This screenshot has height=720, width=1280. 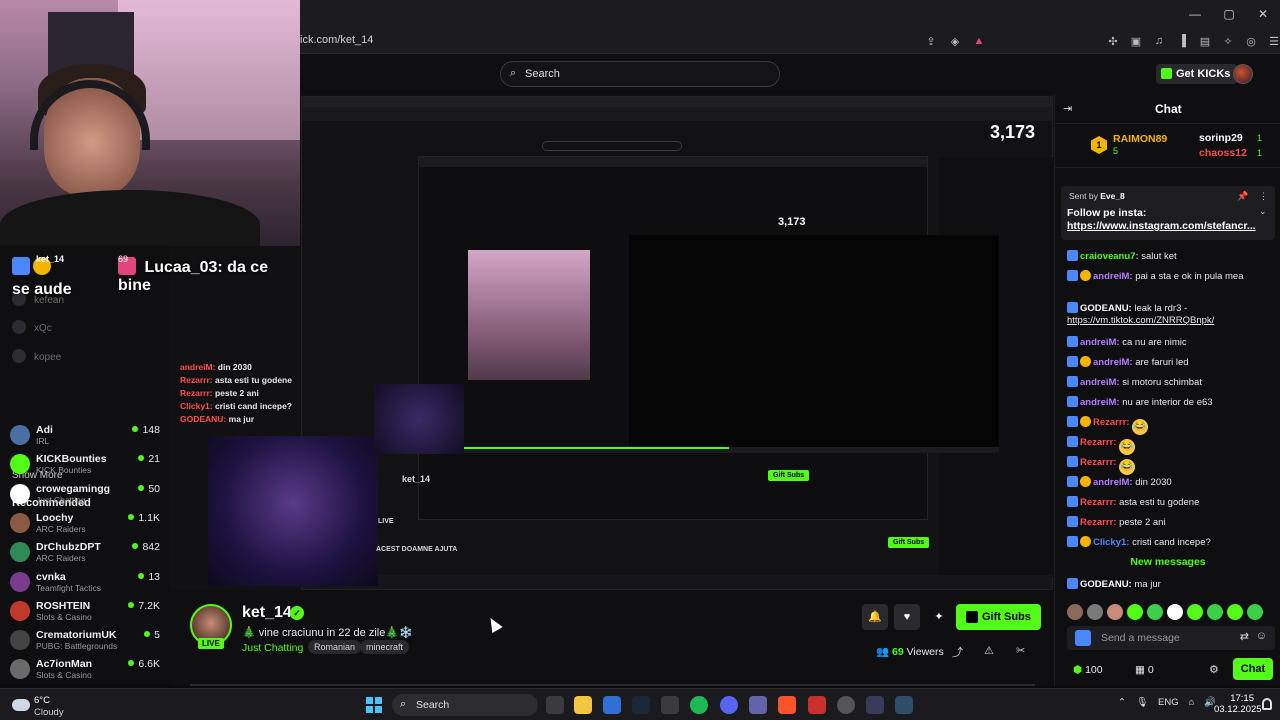 What do you see at coordinates (939, 617) in the screenshot?
I see `sparkle-button: ✦` at bounding box center [939, 617].